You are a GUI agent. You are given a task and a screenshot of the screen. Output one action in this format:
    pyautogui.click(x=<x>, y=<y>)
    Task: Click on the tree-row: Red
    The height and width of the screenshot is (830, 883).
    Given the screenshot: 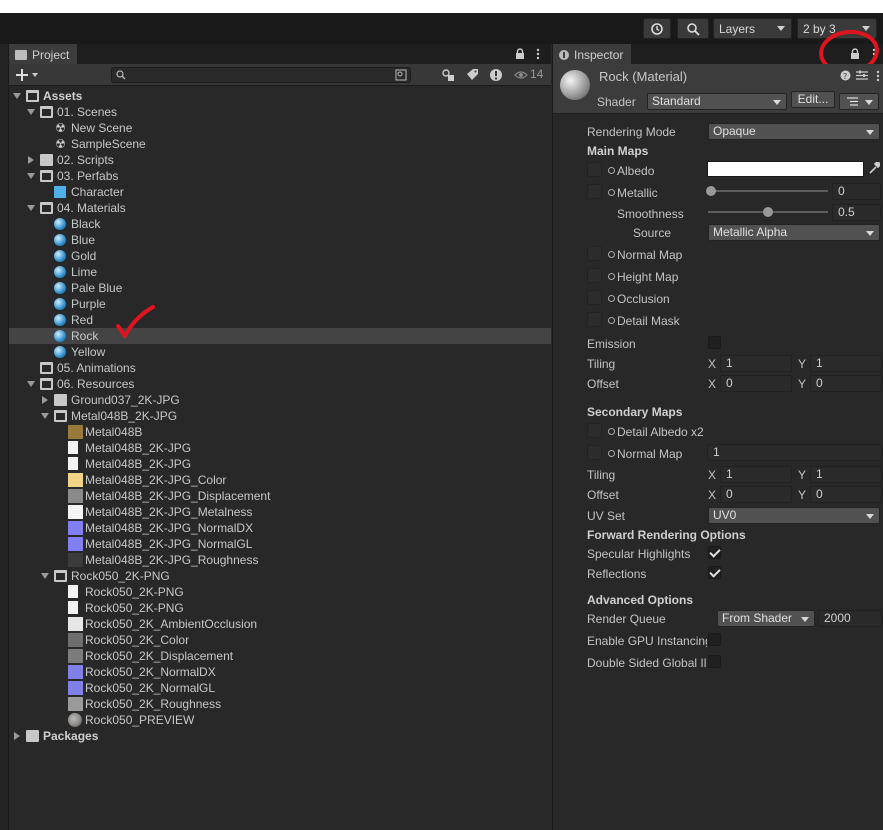 What is the action you would take?
    pyautogui.click(x=280, y=320)
    